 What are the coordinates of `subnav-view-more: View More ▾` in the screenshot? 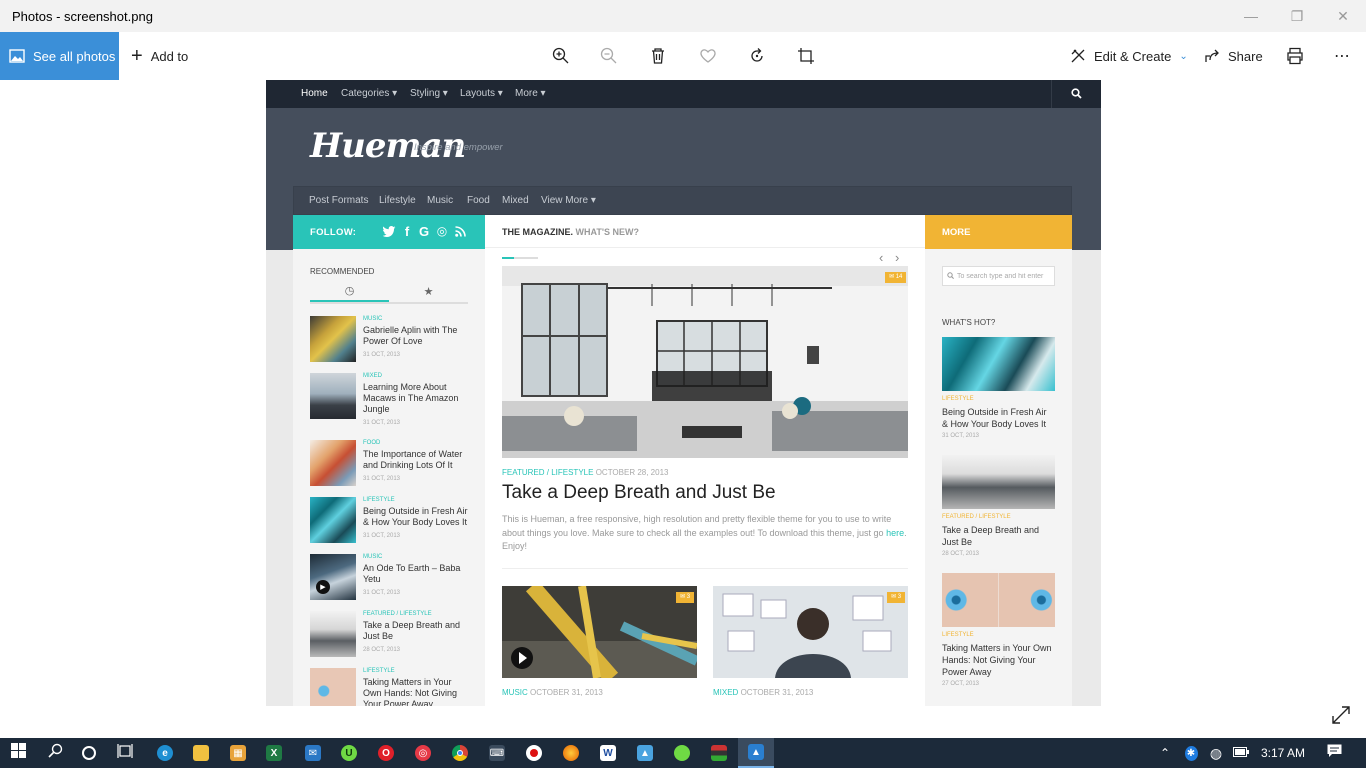 It's located at (568, 200).